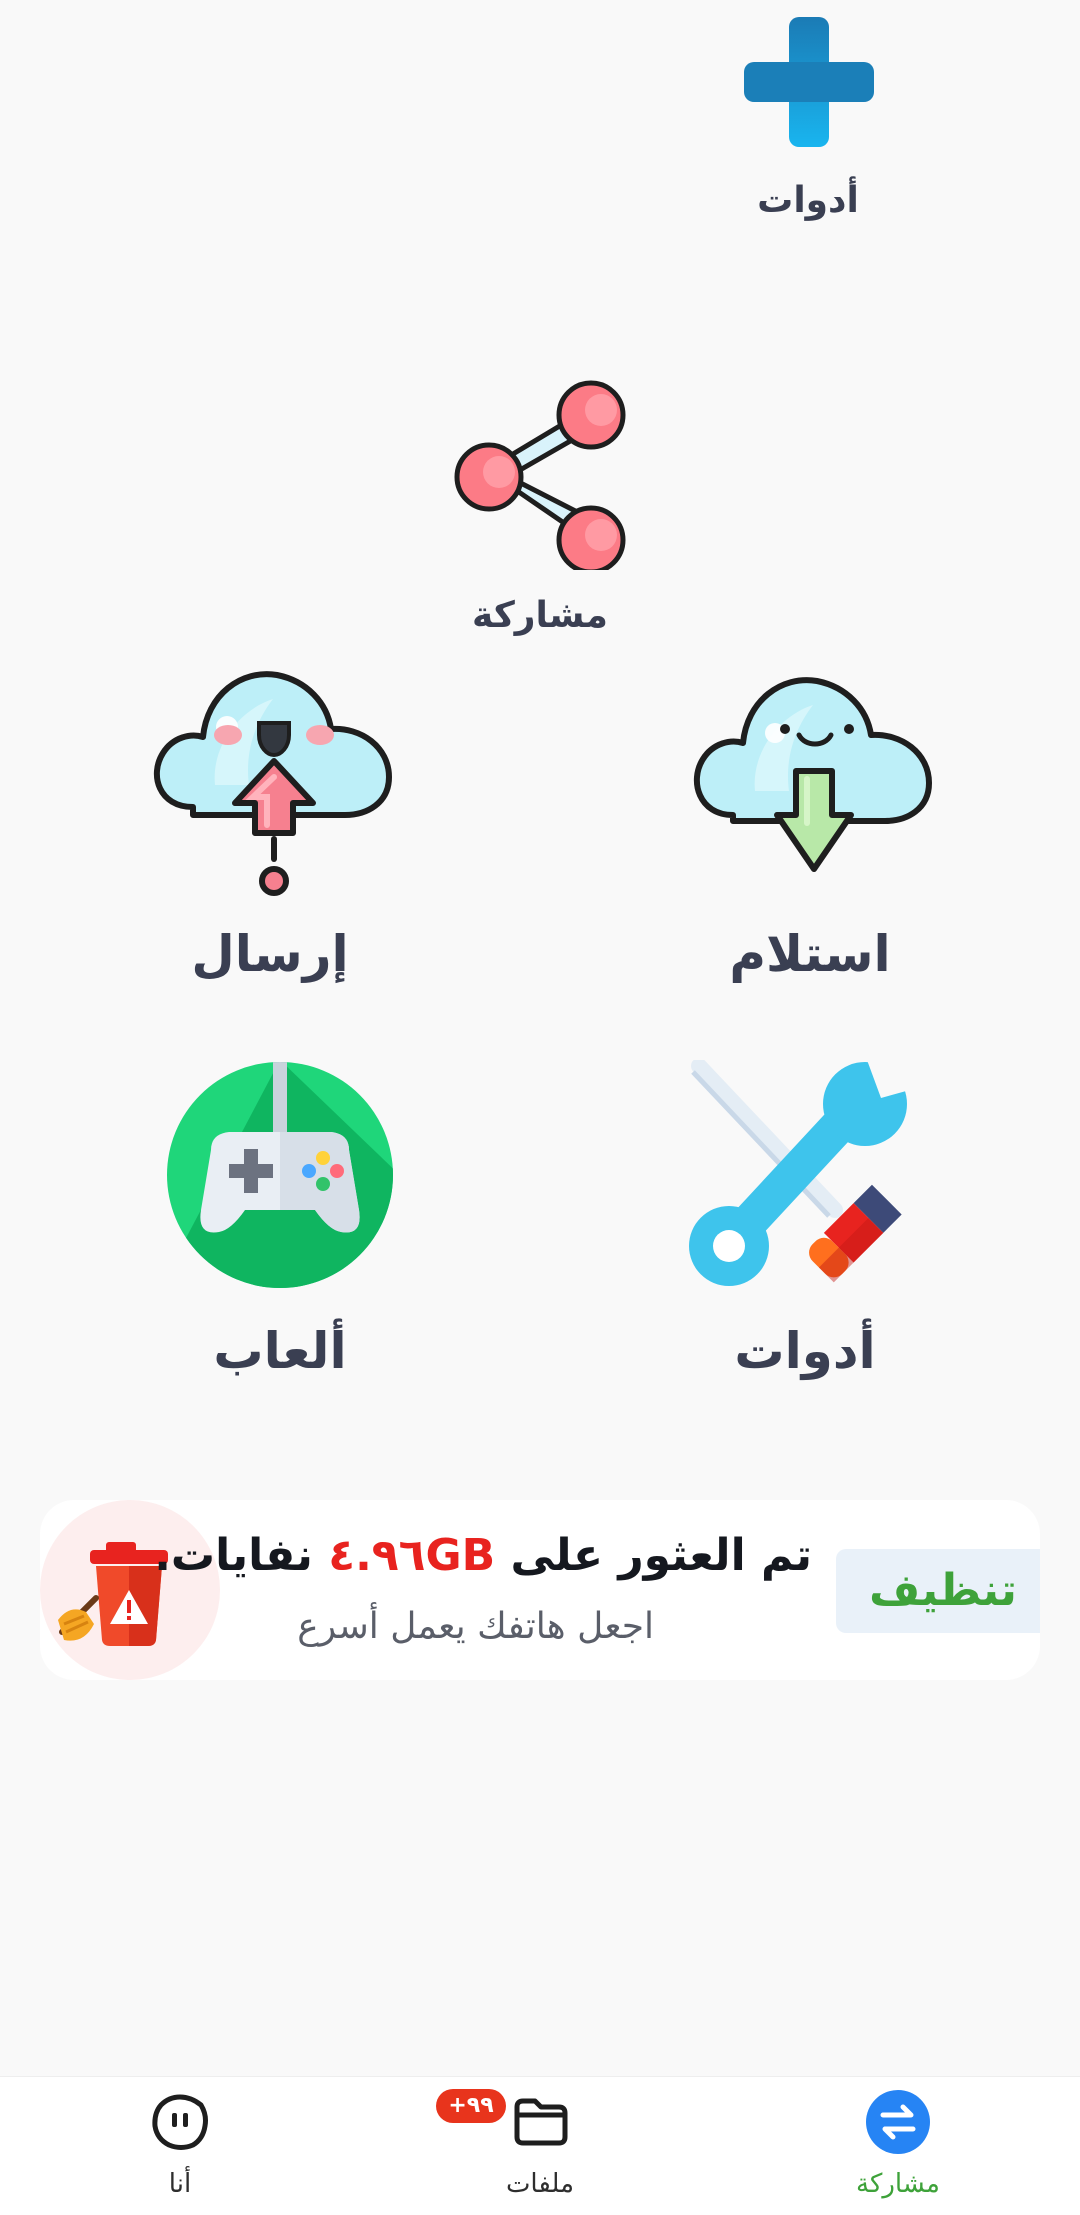  Describe the element at coordinates (898, 2184) in the screenshot. I see `nav-label-share: مشاركة` at that location.